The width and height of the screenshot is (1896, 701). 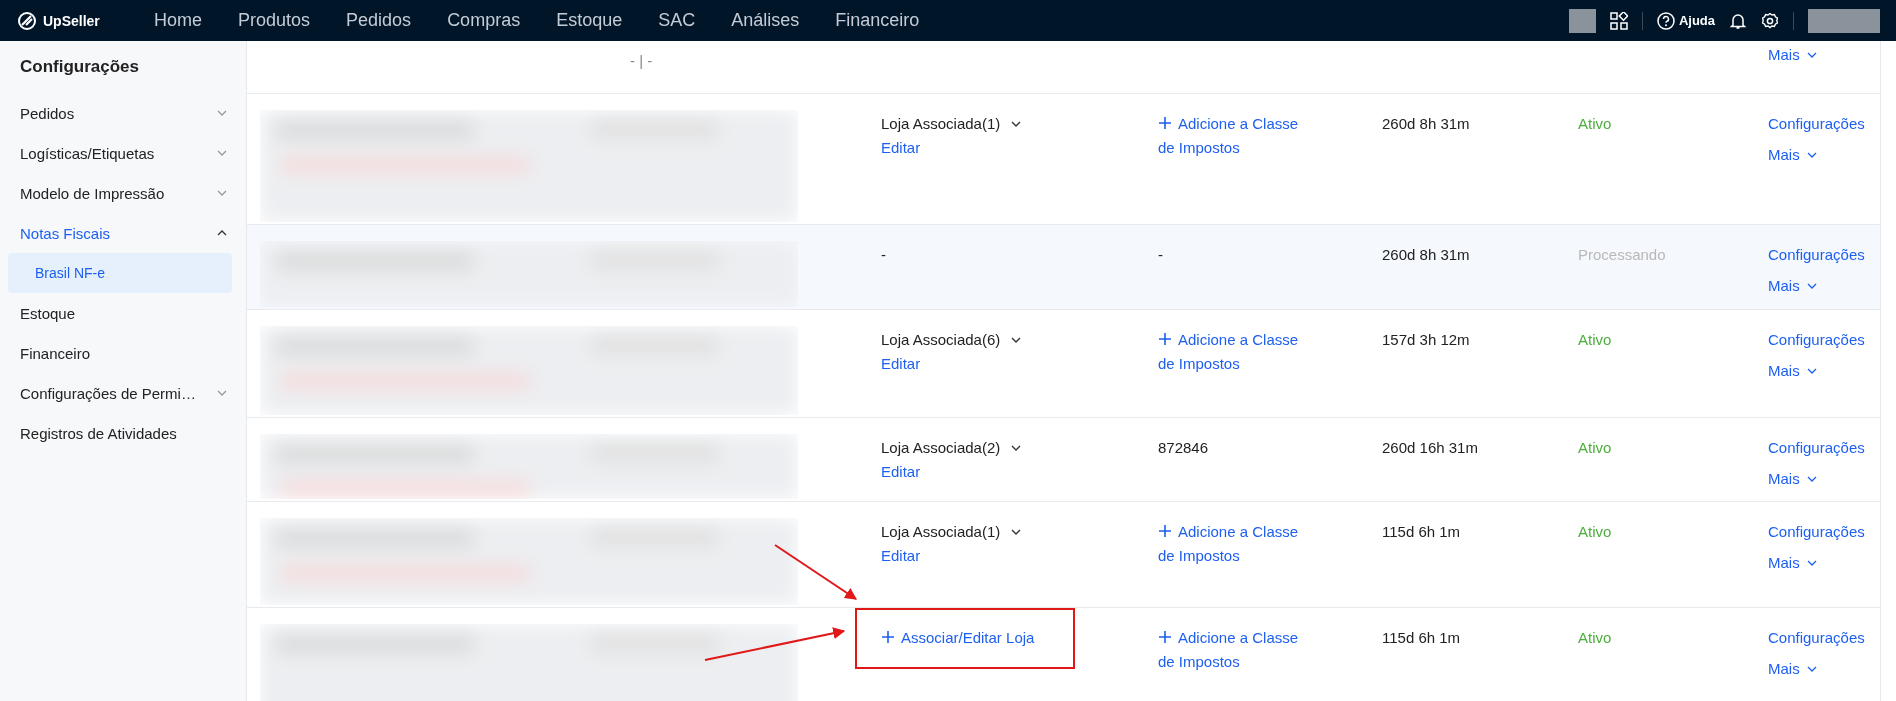 I want to click on associate-store-link: Associar/Editar Loja, so click(x=958, y=638).